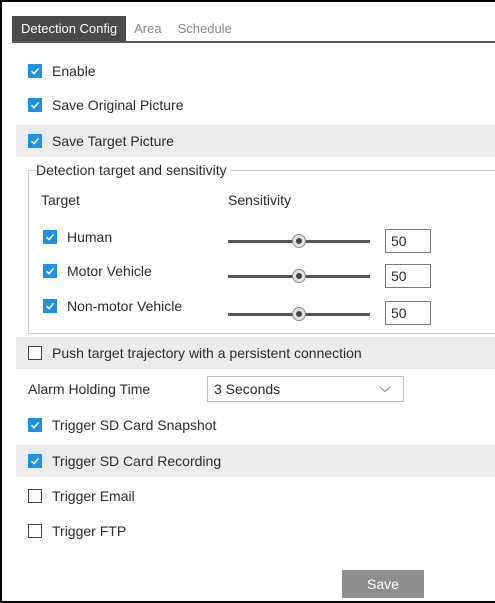 This screenshot has height=603, width=495. Describe the element at coordinates (260, 200) in the screenshot. I see `sensitivity-column-header: Sensitivity` at that location.